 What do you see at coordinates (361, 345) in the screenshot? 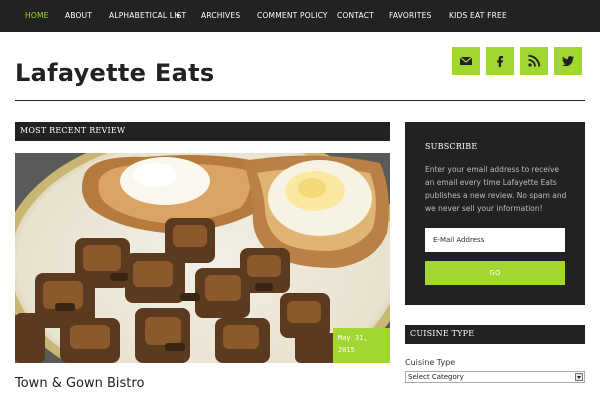
I see `post-date-badge: May 31, 2015` at bounding box center [361, 345].